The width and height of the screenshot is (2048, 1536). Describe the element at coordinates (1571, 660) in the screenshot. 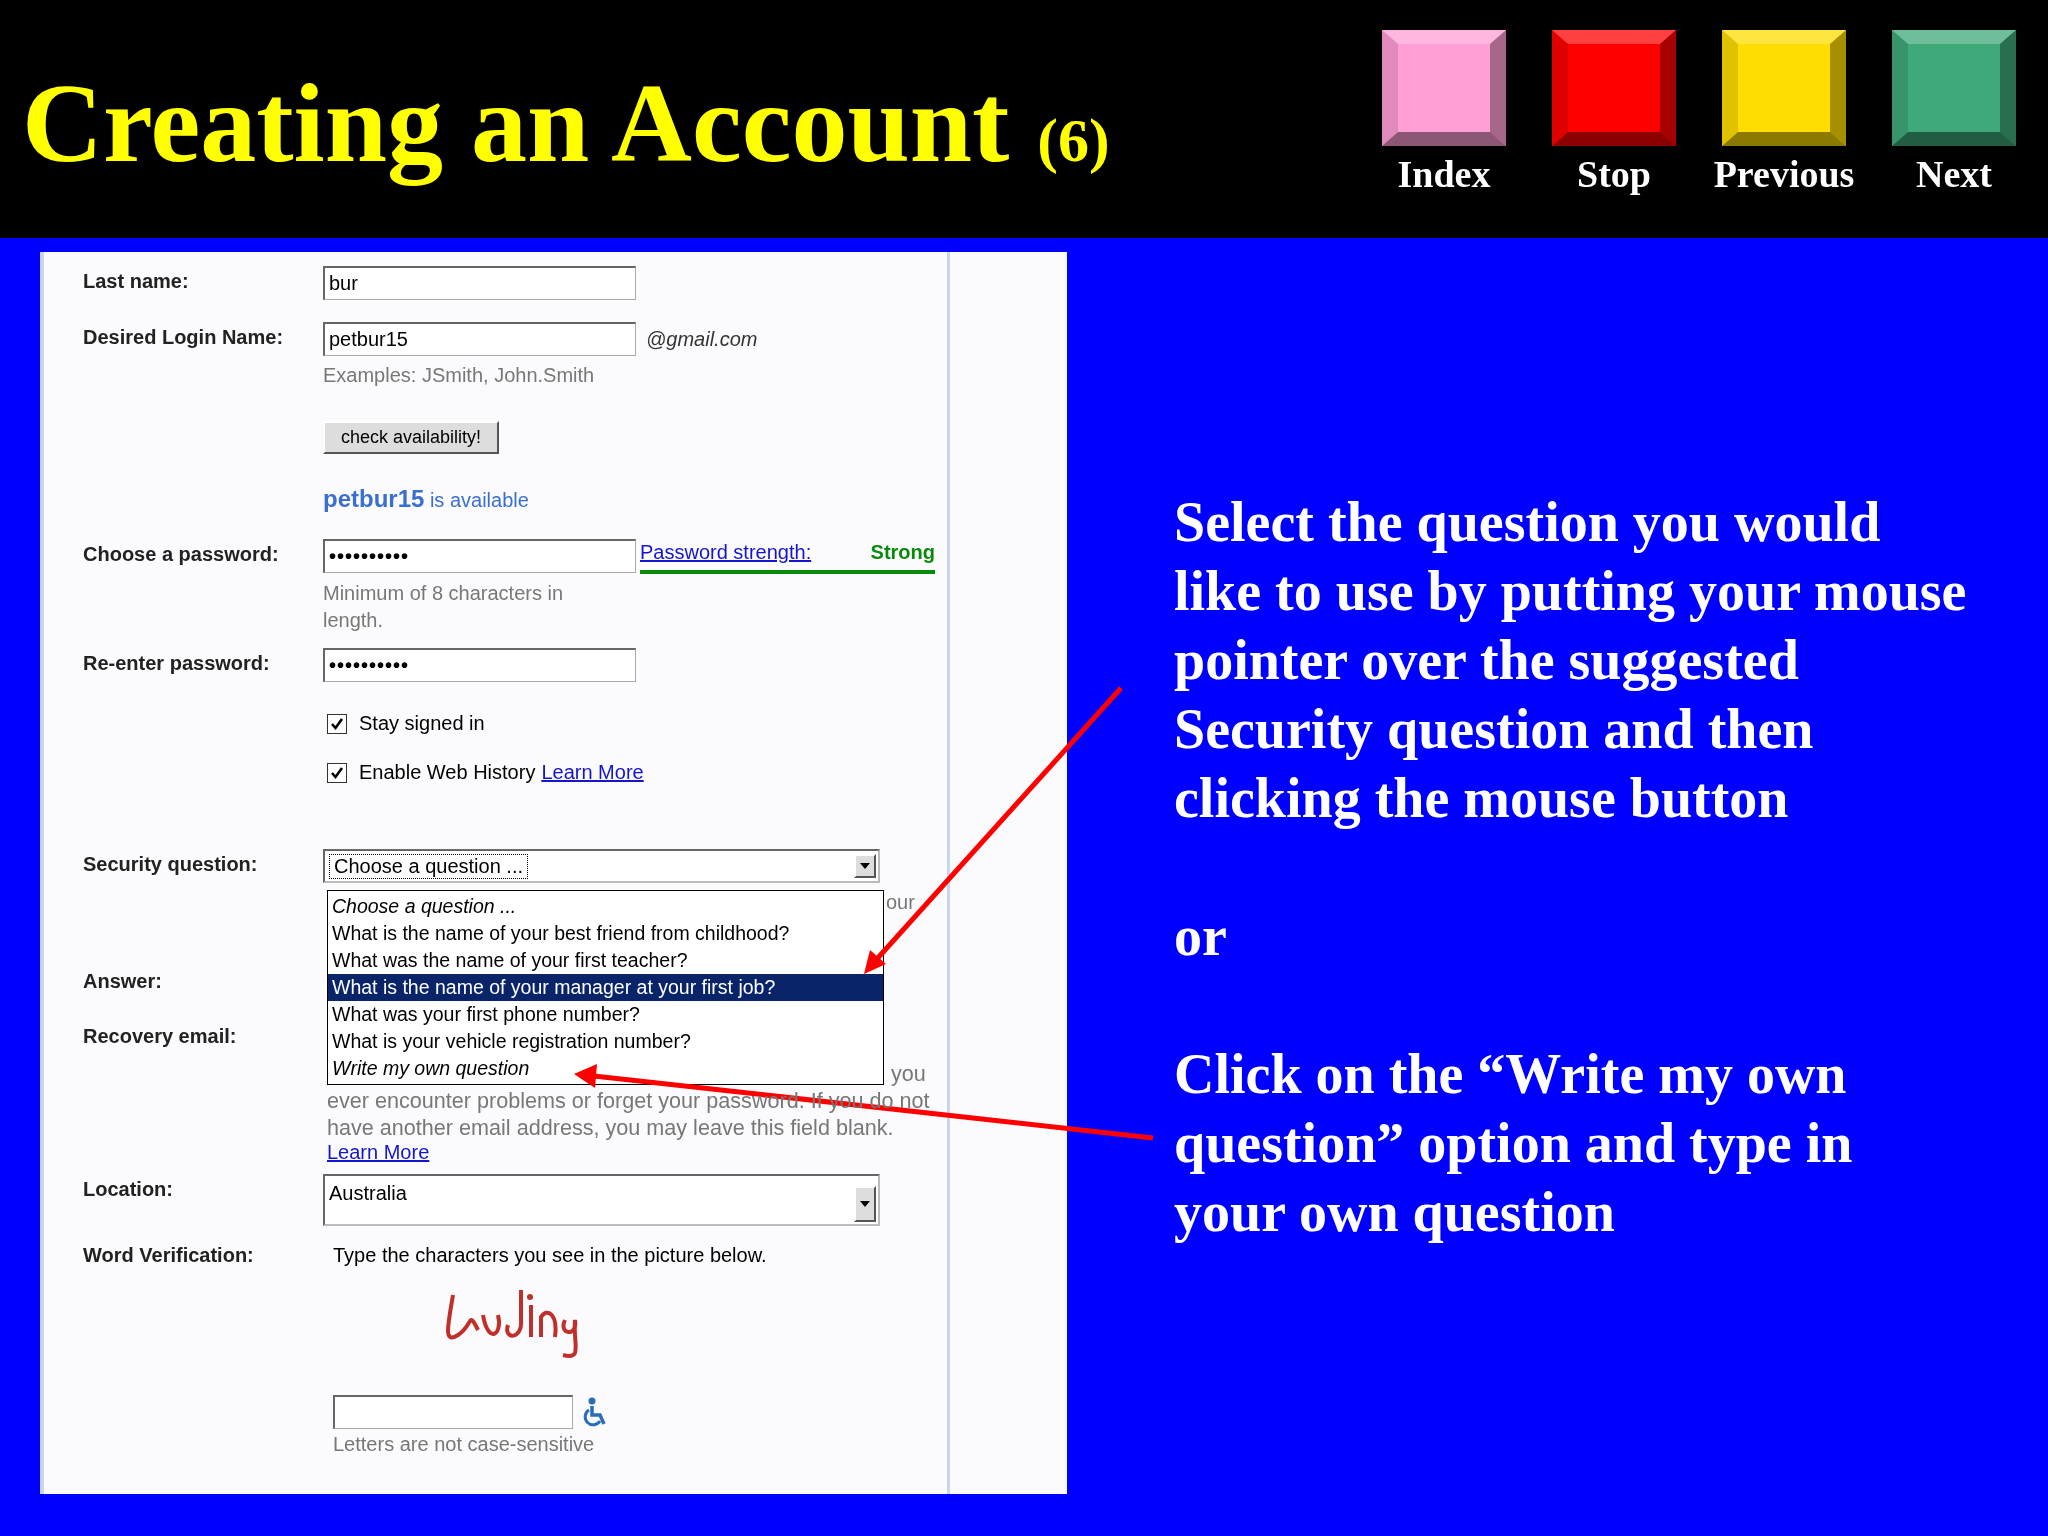

I see `instruction-text: Select the question you would like to use by putting your mouse pointer over the suggested Security question and then clicking the mouse button` at that location.